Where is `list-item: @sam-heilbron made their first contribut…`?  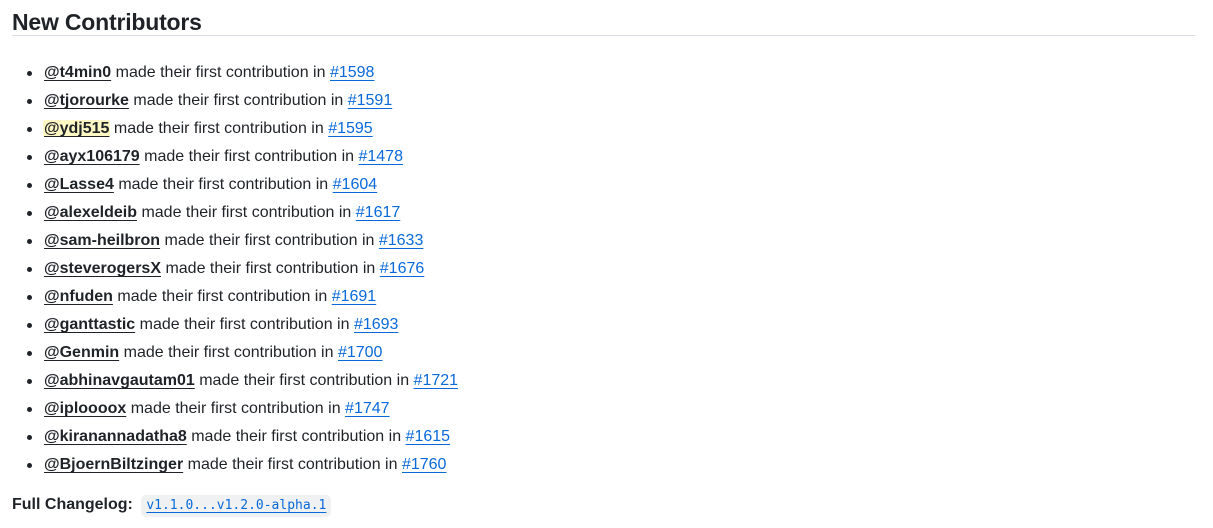 list-item: @sam-heilbron made their first contribut… is located at coordinates (235, 241).